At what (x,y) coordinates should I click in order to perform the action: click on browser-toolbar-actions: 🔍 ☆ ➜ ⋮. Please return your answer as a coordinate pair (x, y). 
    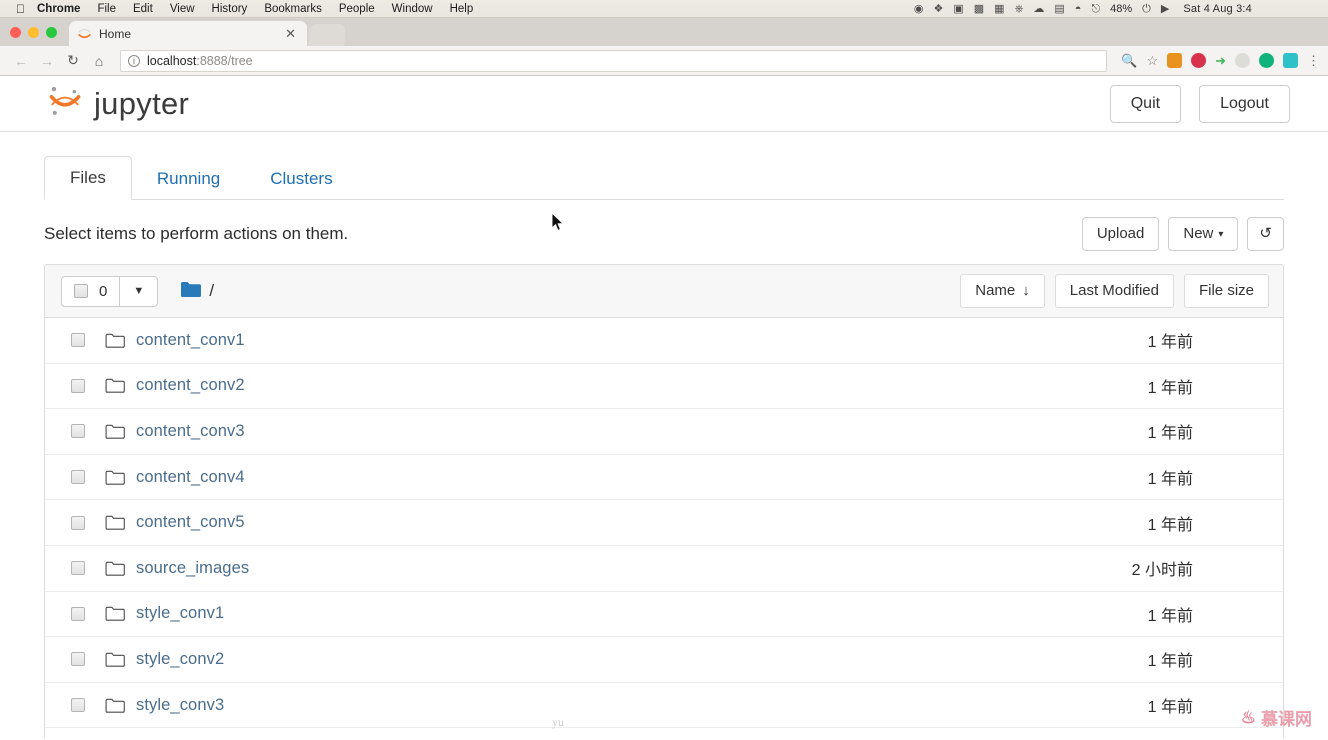
    Looking at the image, I should click on (1217, 60).